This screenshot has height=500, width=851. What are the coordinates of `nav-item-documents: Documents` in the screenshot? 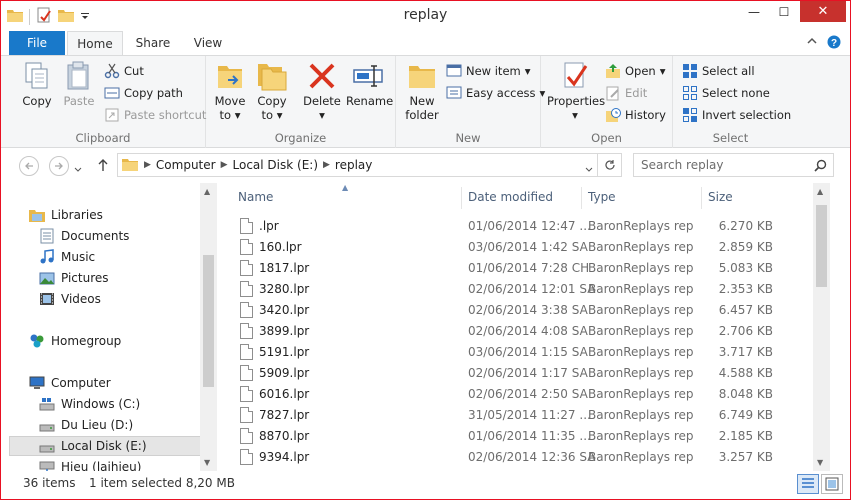 It's located at (84, 236).